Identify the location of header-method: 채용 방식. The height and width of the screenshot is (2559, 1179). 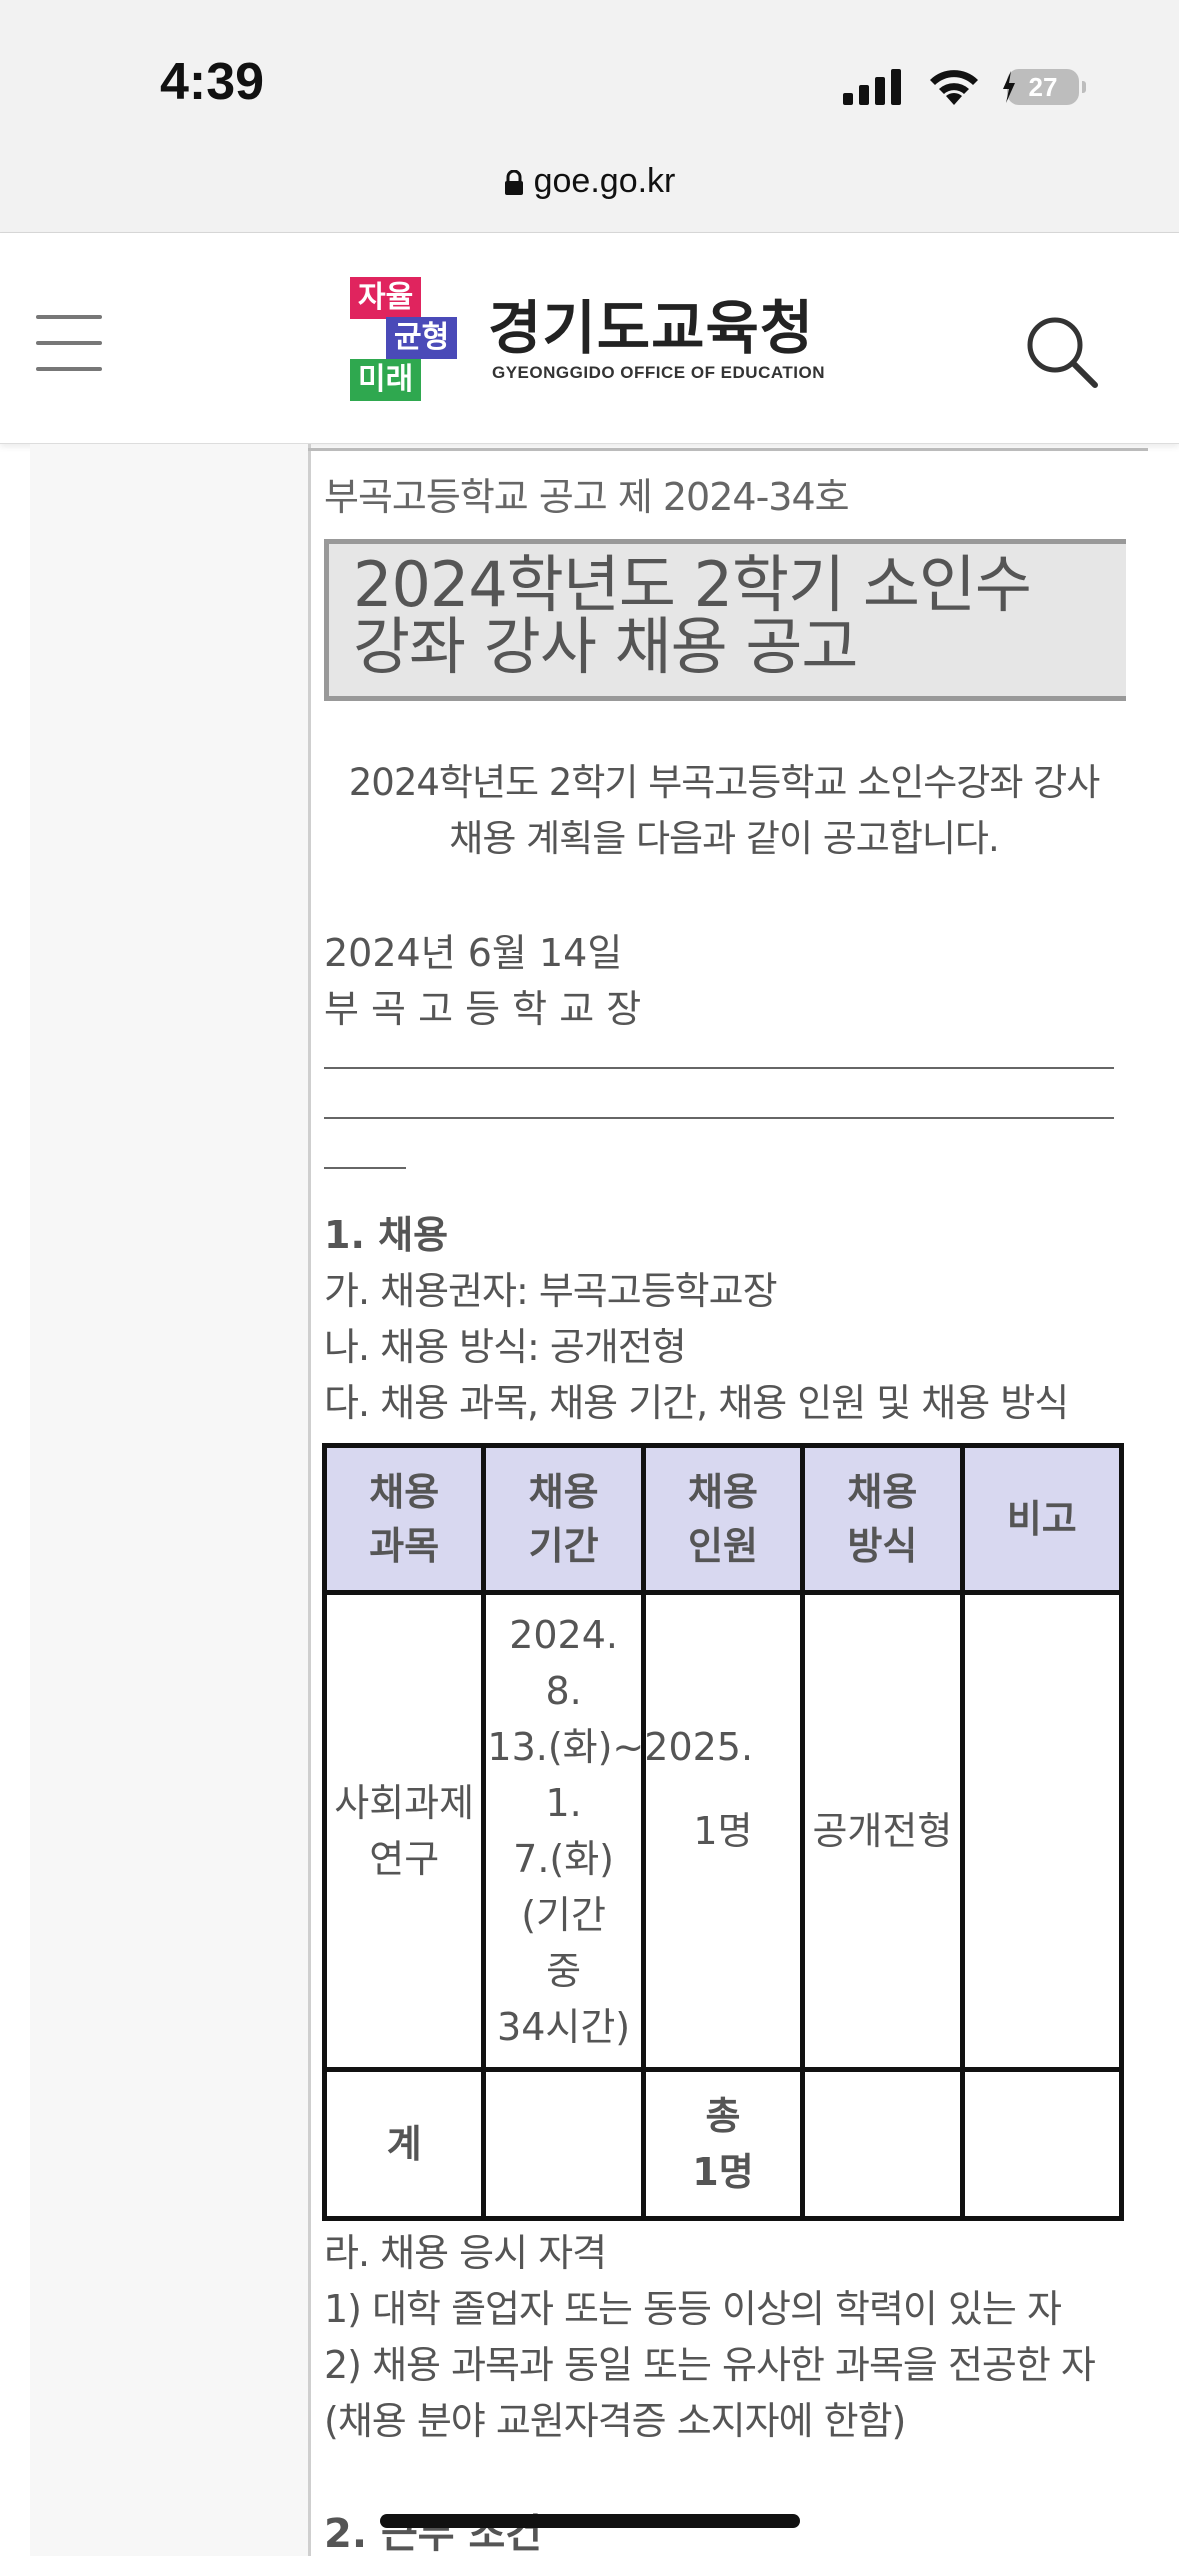
(882, 1519).